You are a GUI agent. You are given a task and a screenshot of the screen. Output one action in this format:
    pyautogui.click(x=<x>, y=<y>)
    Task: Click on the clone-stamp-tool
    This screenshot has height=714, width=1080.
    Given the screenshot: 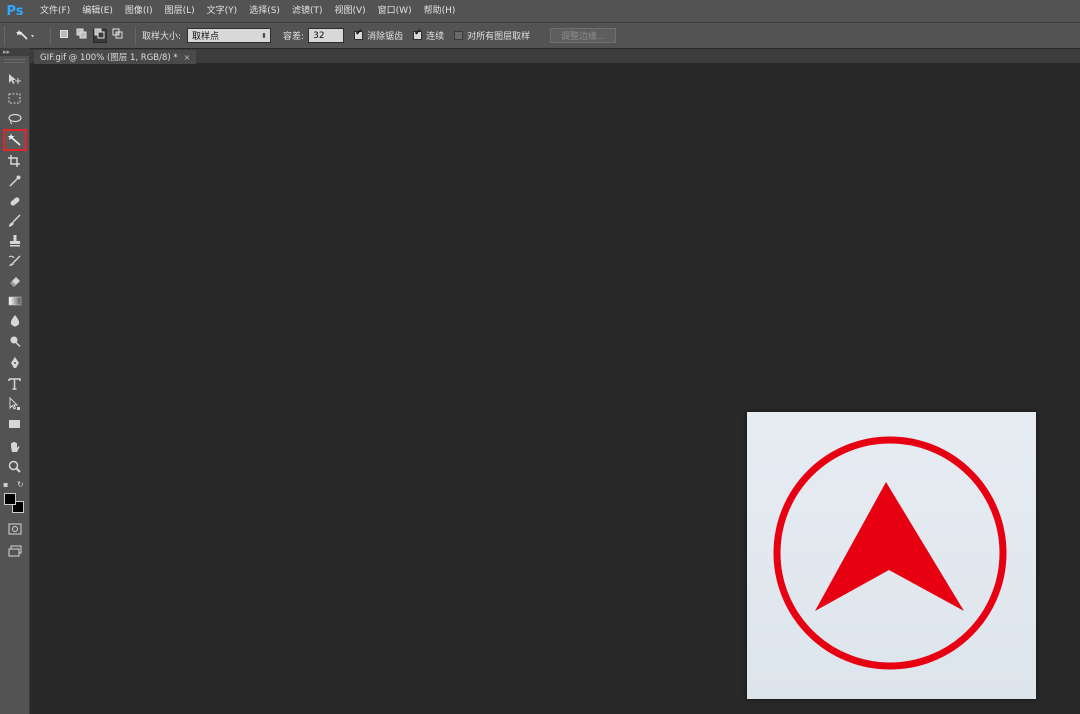 What is the action you would take?
    pyautogui.click(x=15, y=241)
    